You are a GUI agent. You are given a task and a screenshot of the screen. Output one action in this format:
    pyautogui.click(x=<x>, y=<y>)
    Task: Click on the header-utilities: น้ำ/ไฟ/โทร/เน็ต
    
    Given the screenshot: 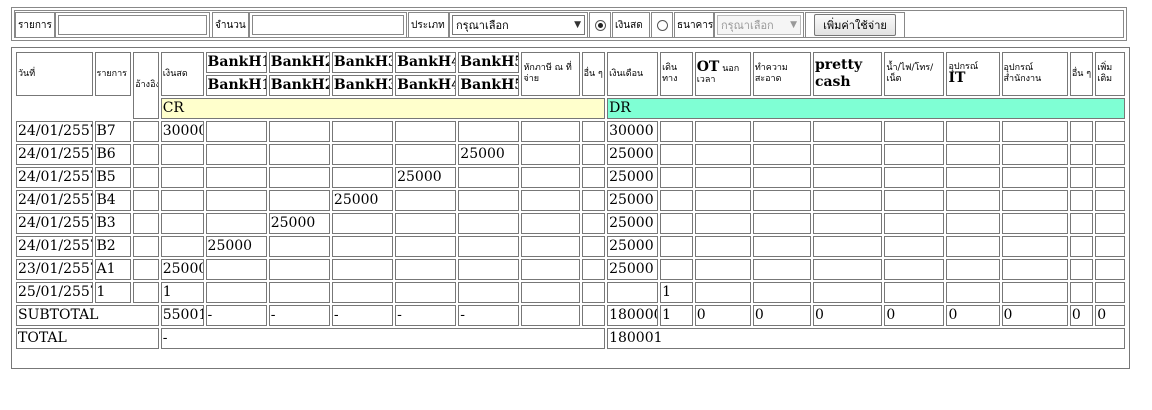 What is the action you would take?
    pyautogui.click(x=914, y=74)
    